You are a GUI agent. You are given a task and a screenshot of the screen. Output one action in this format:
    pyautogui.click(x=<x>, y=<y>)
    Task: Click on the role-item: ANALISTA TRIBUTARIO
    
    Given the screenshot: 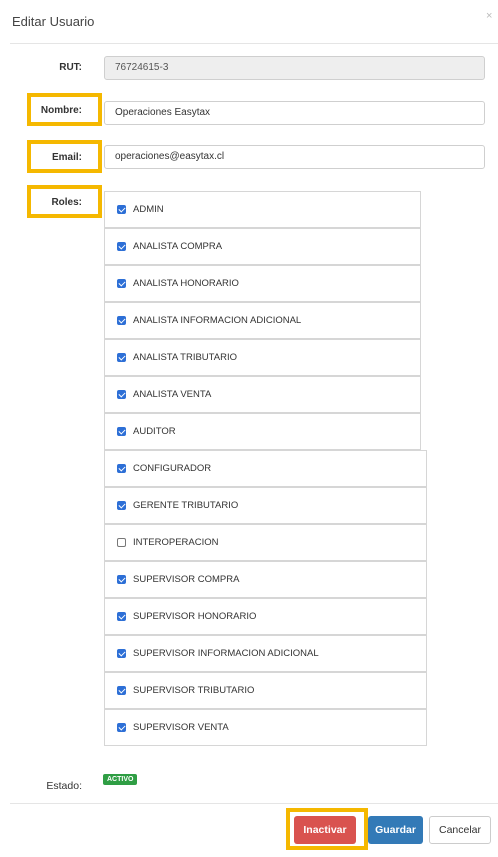 What is the action you would take?
    pyautogui.click(x=262, y=357)
    